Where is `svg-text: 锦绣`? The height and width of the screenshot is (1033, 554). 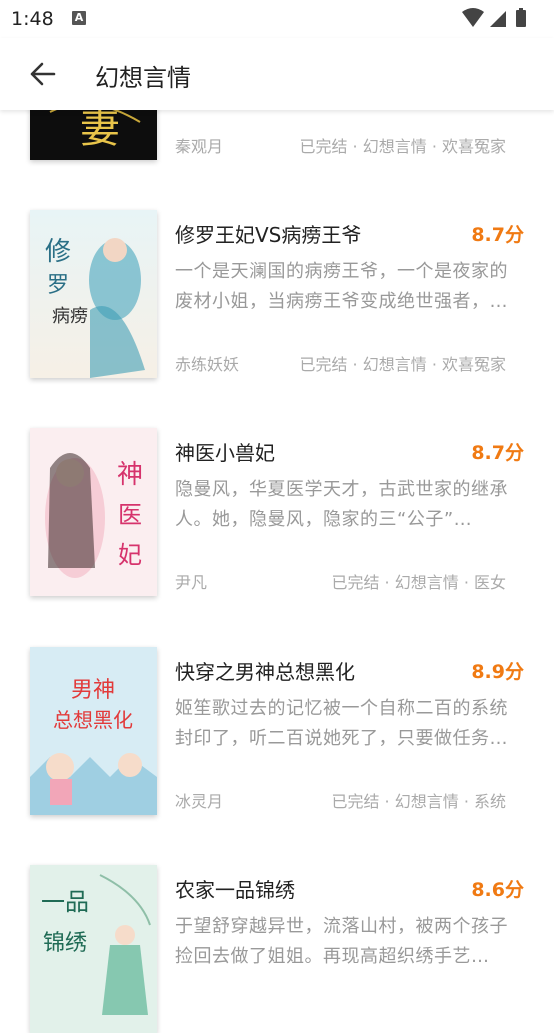
svg-text: 锦绣 is located at coordinates (65, 943).